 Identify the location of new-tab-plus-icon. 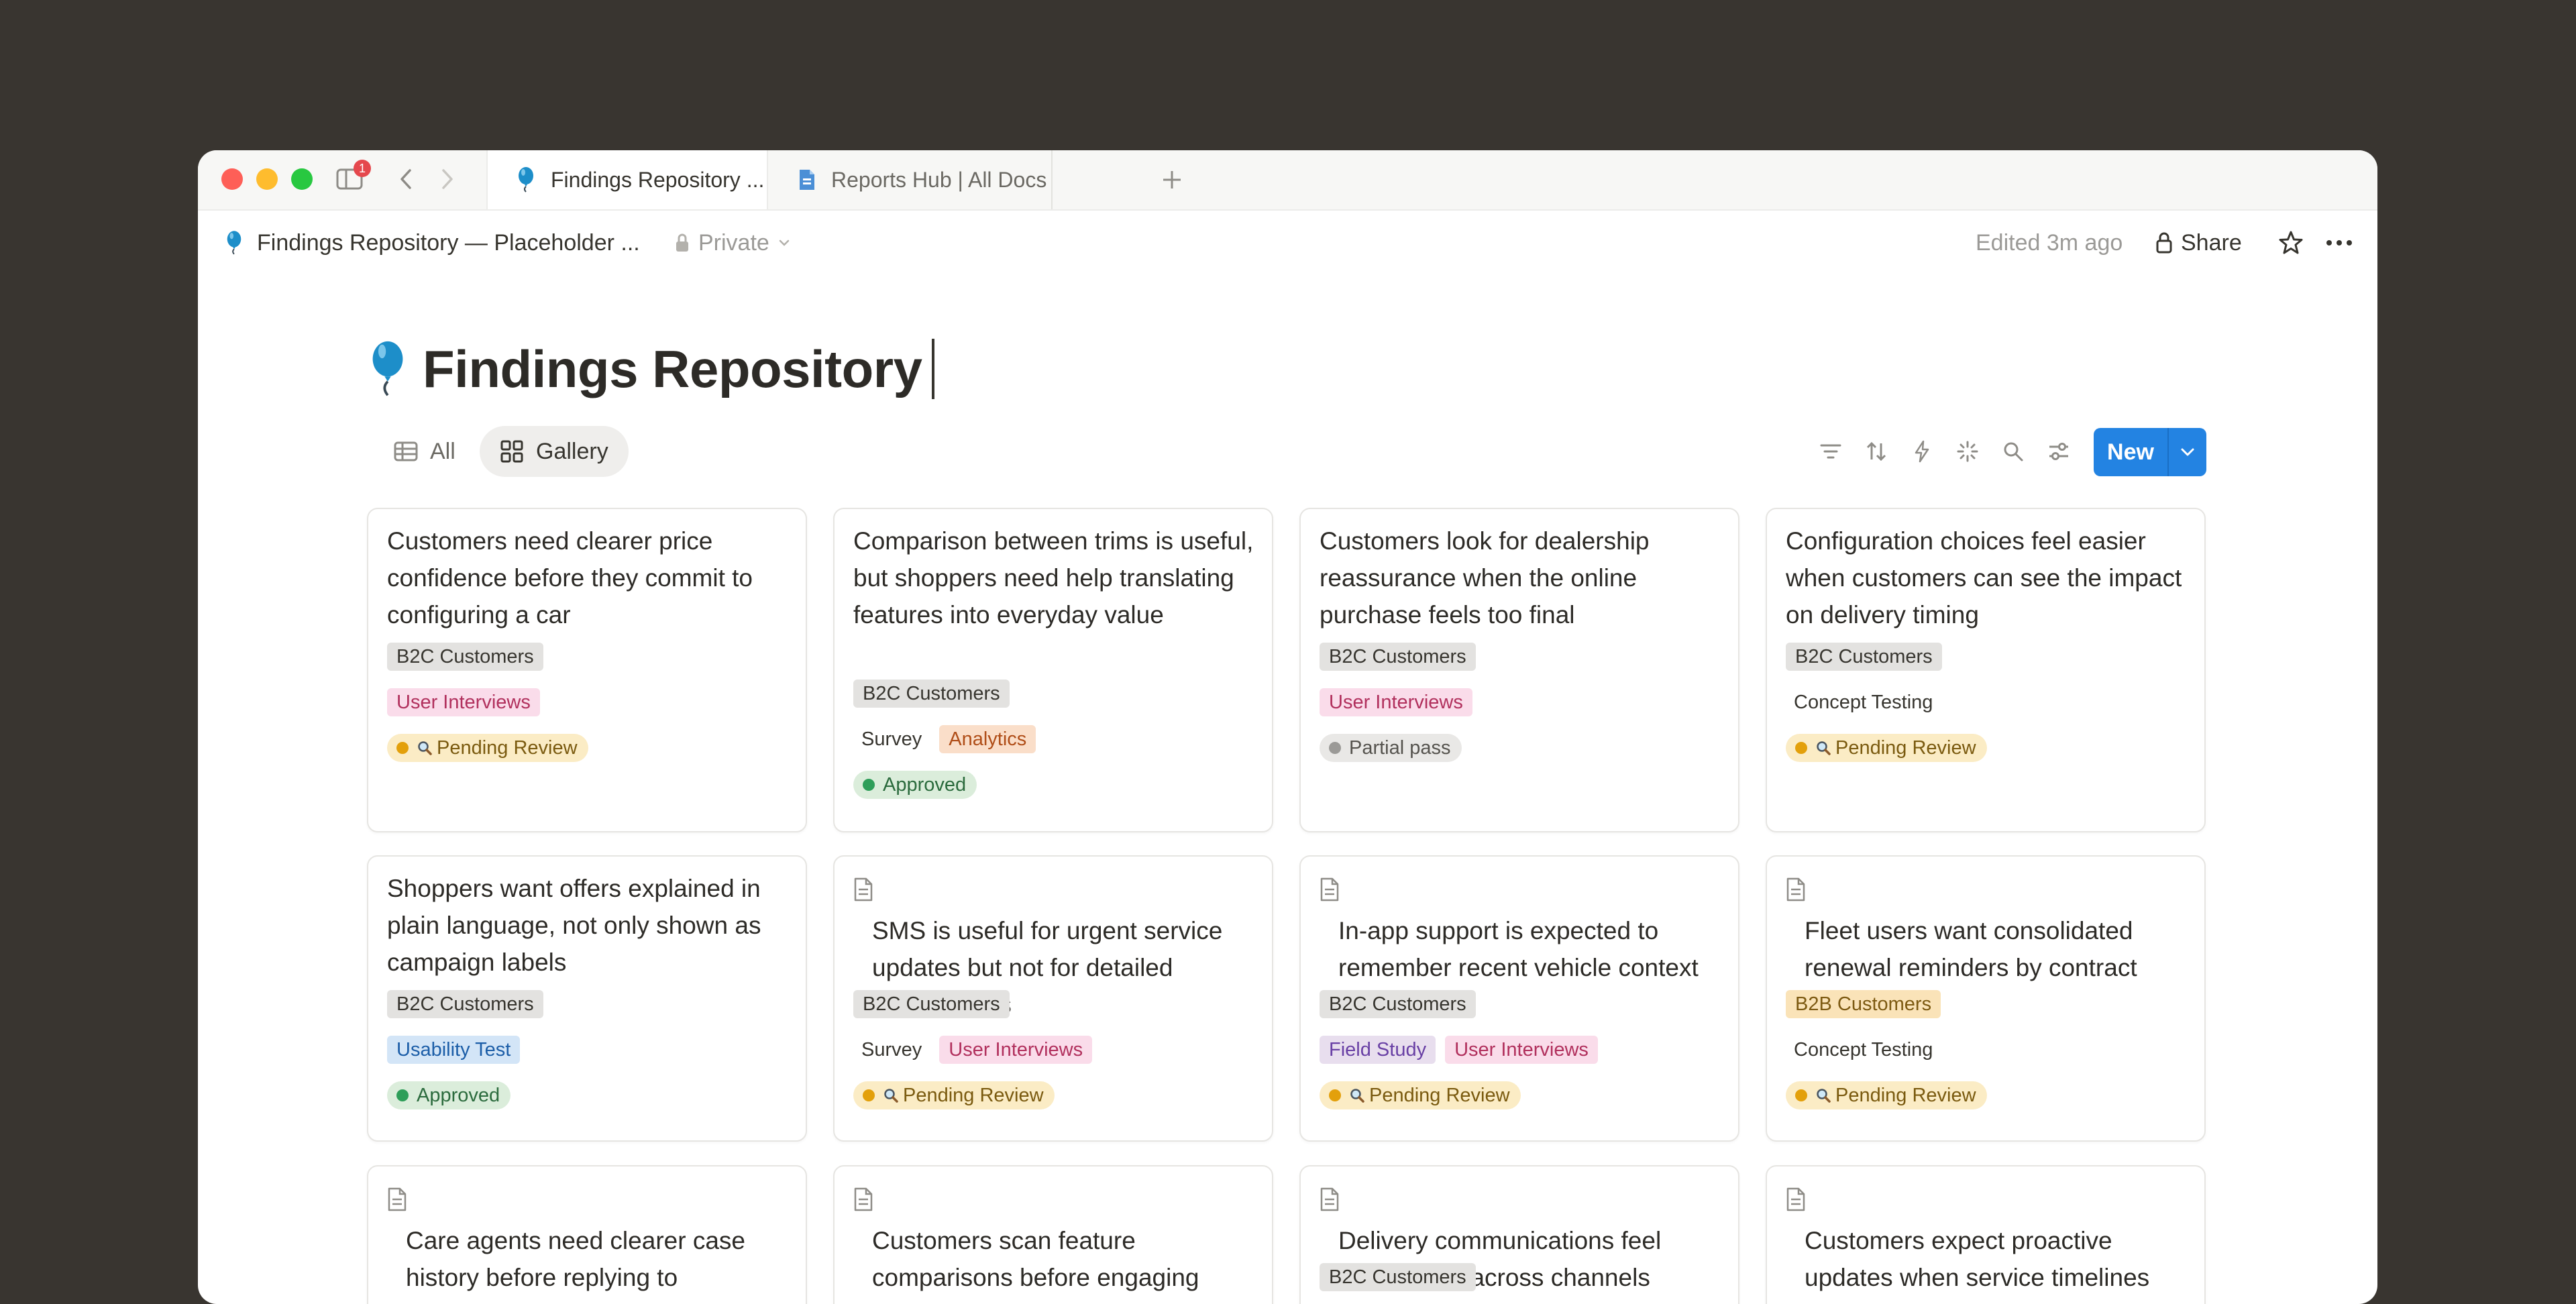
(1172, 180).